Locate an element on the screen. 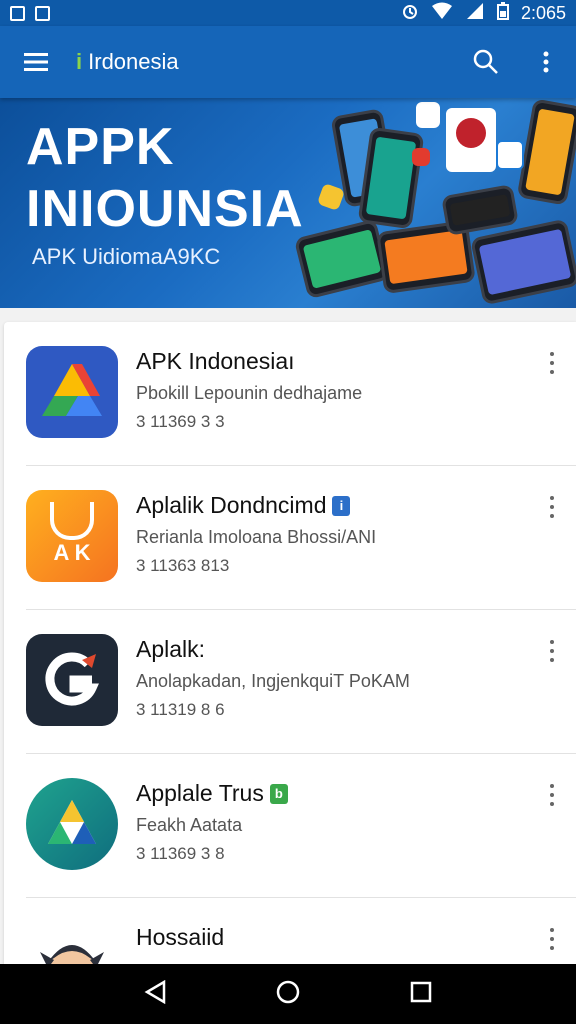 The width and height of the screenshot is (576, 1024). menu-button is located at coordinates (36, 62).